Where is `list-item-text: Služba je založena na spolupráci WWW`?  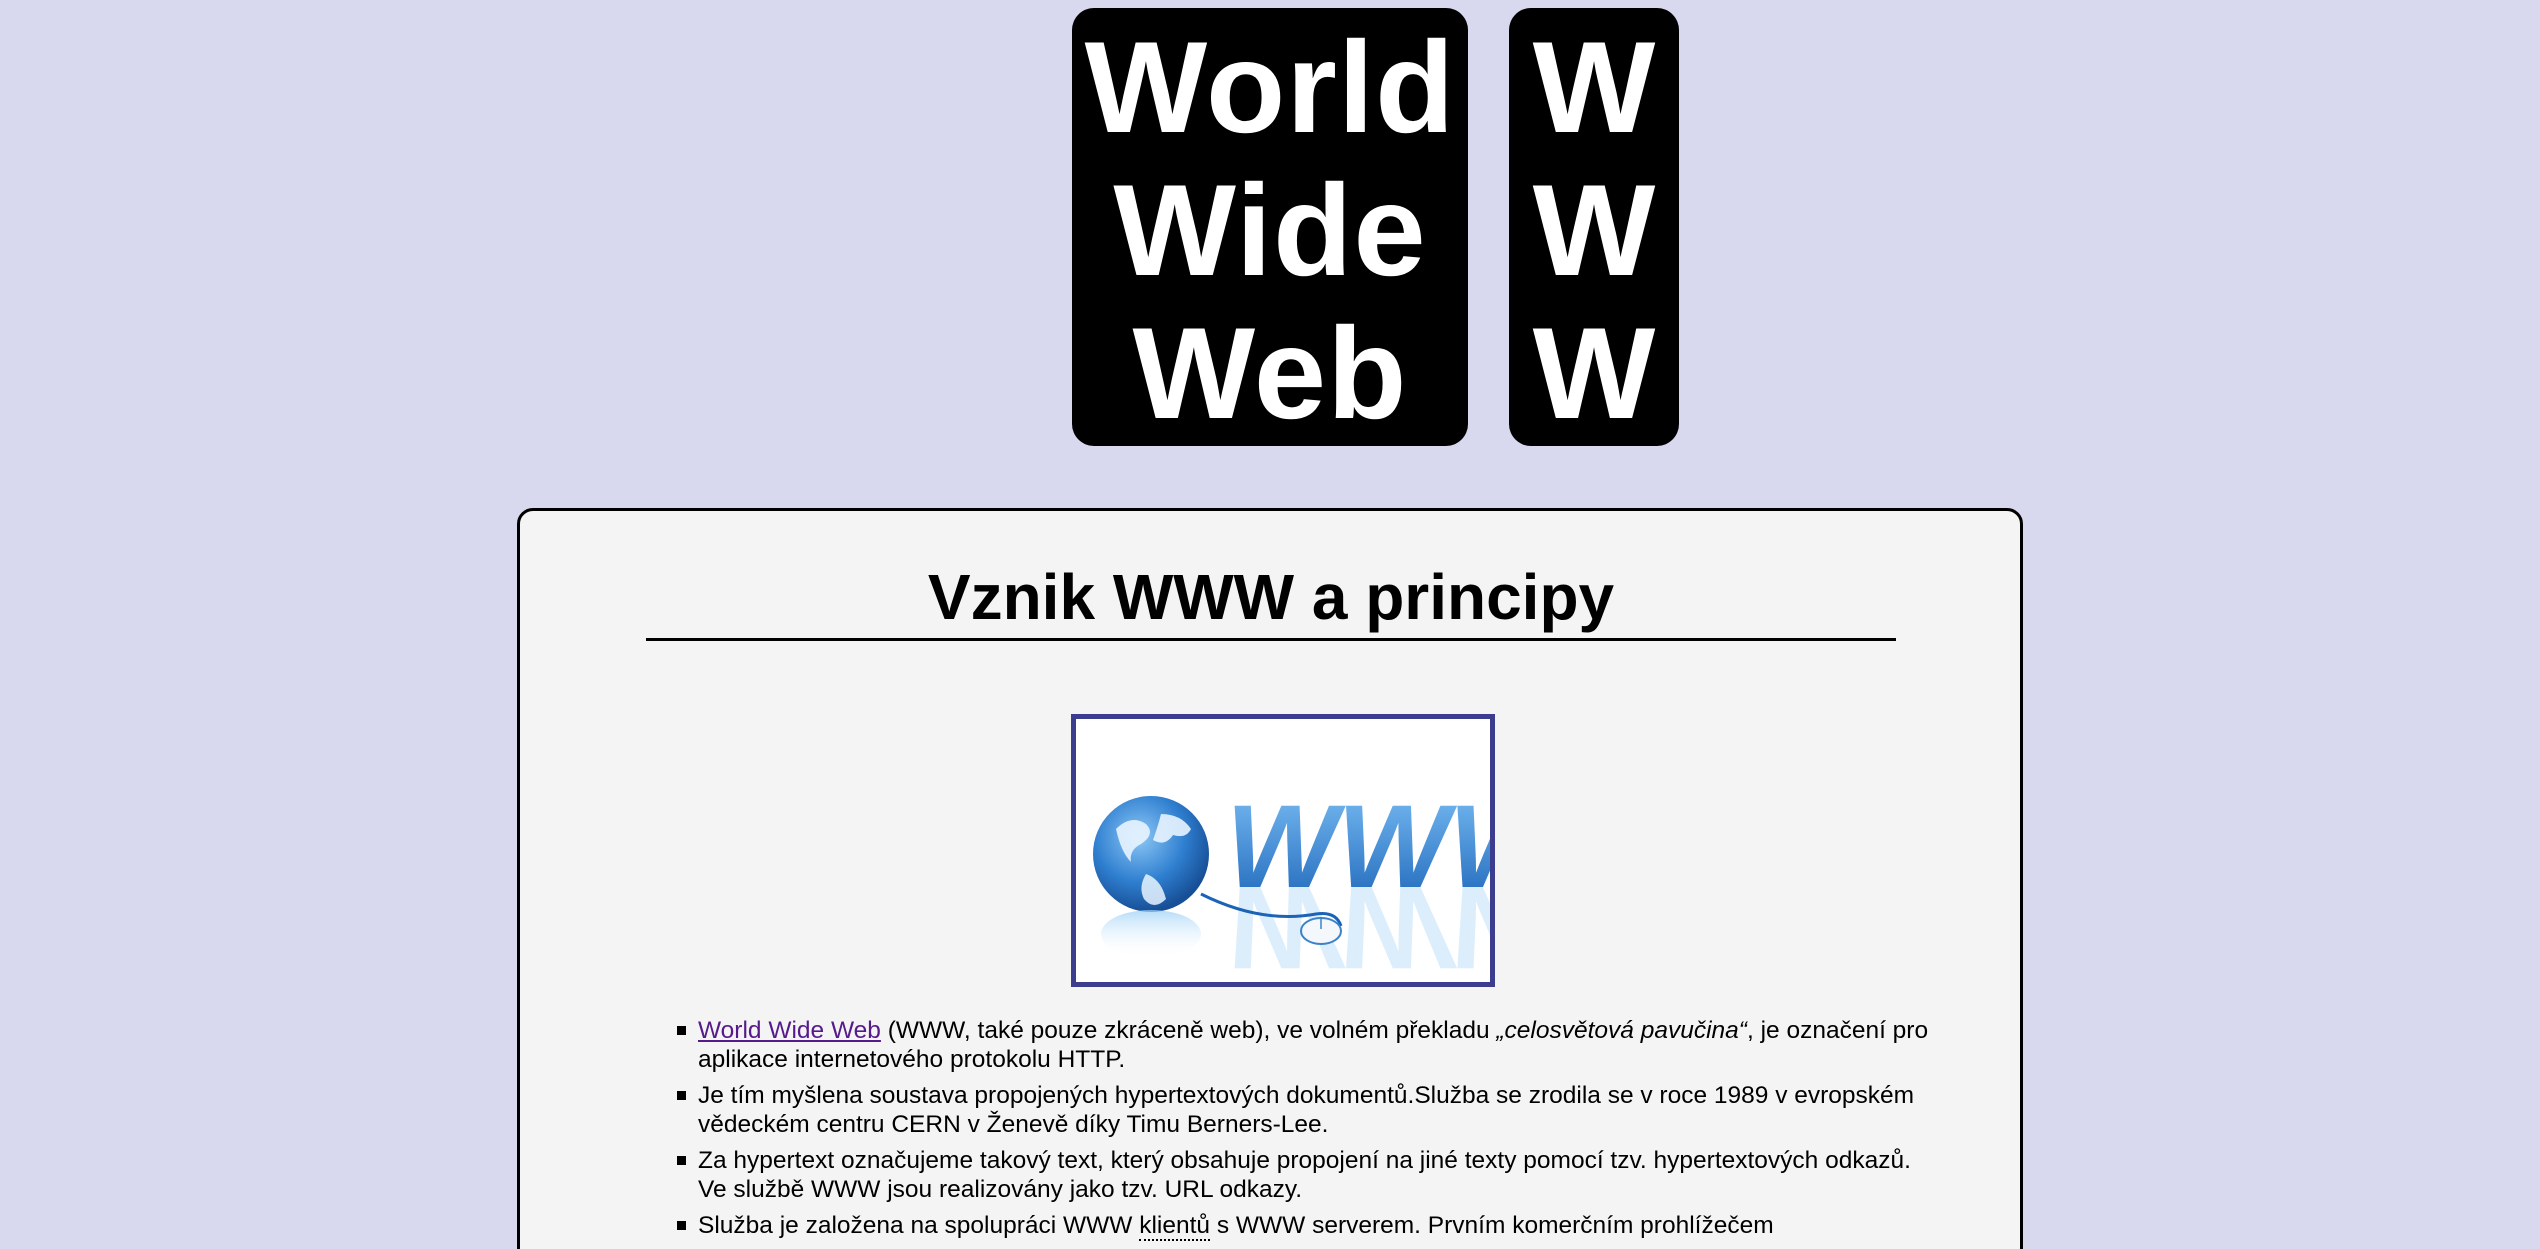
list-item-text: Služba je založena na spolupráci WWW is located at coordinates (919, 1225).